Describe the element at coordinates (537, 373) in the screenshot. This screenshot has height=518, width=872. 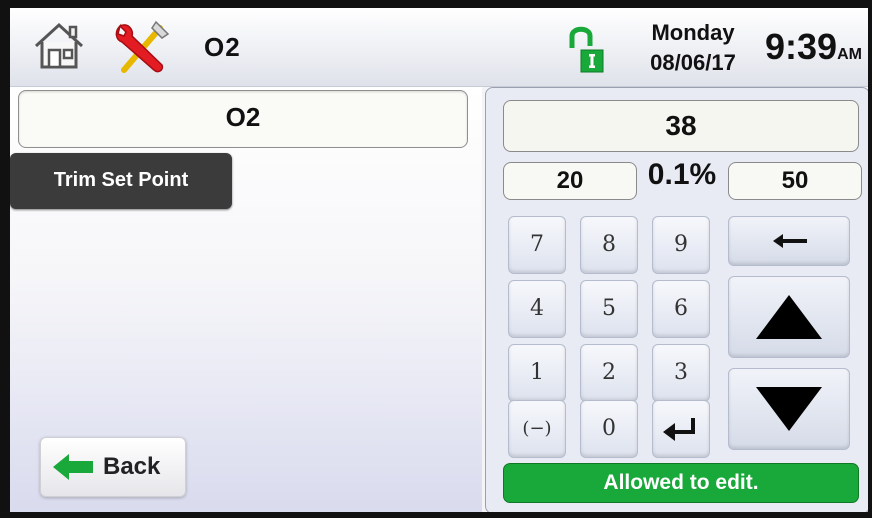
I see `key-1: 1` at that location.